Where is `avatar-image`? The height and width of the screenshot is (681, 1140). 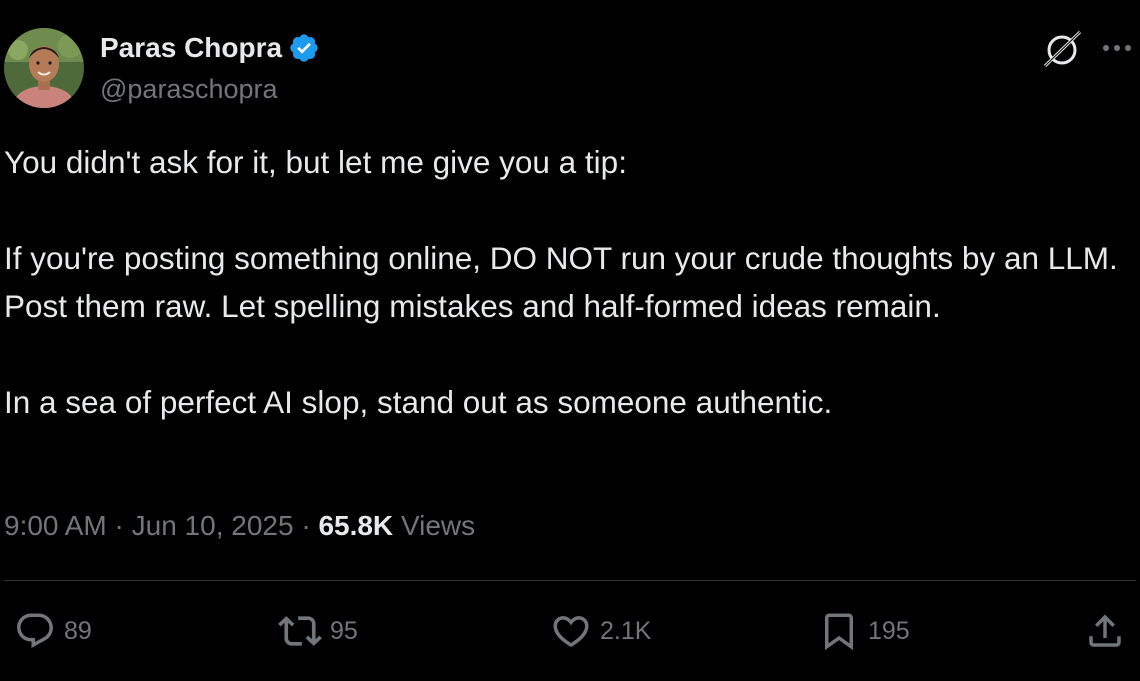 avatar-image is located at coordinates (44, 68).